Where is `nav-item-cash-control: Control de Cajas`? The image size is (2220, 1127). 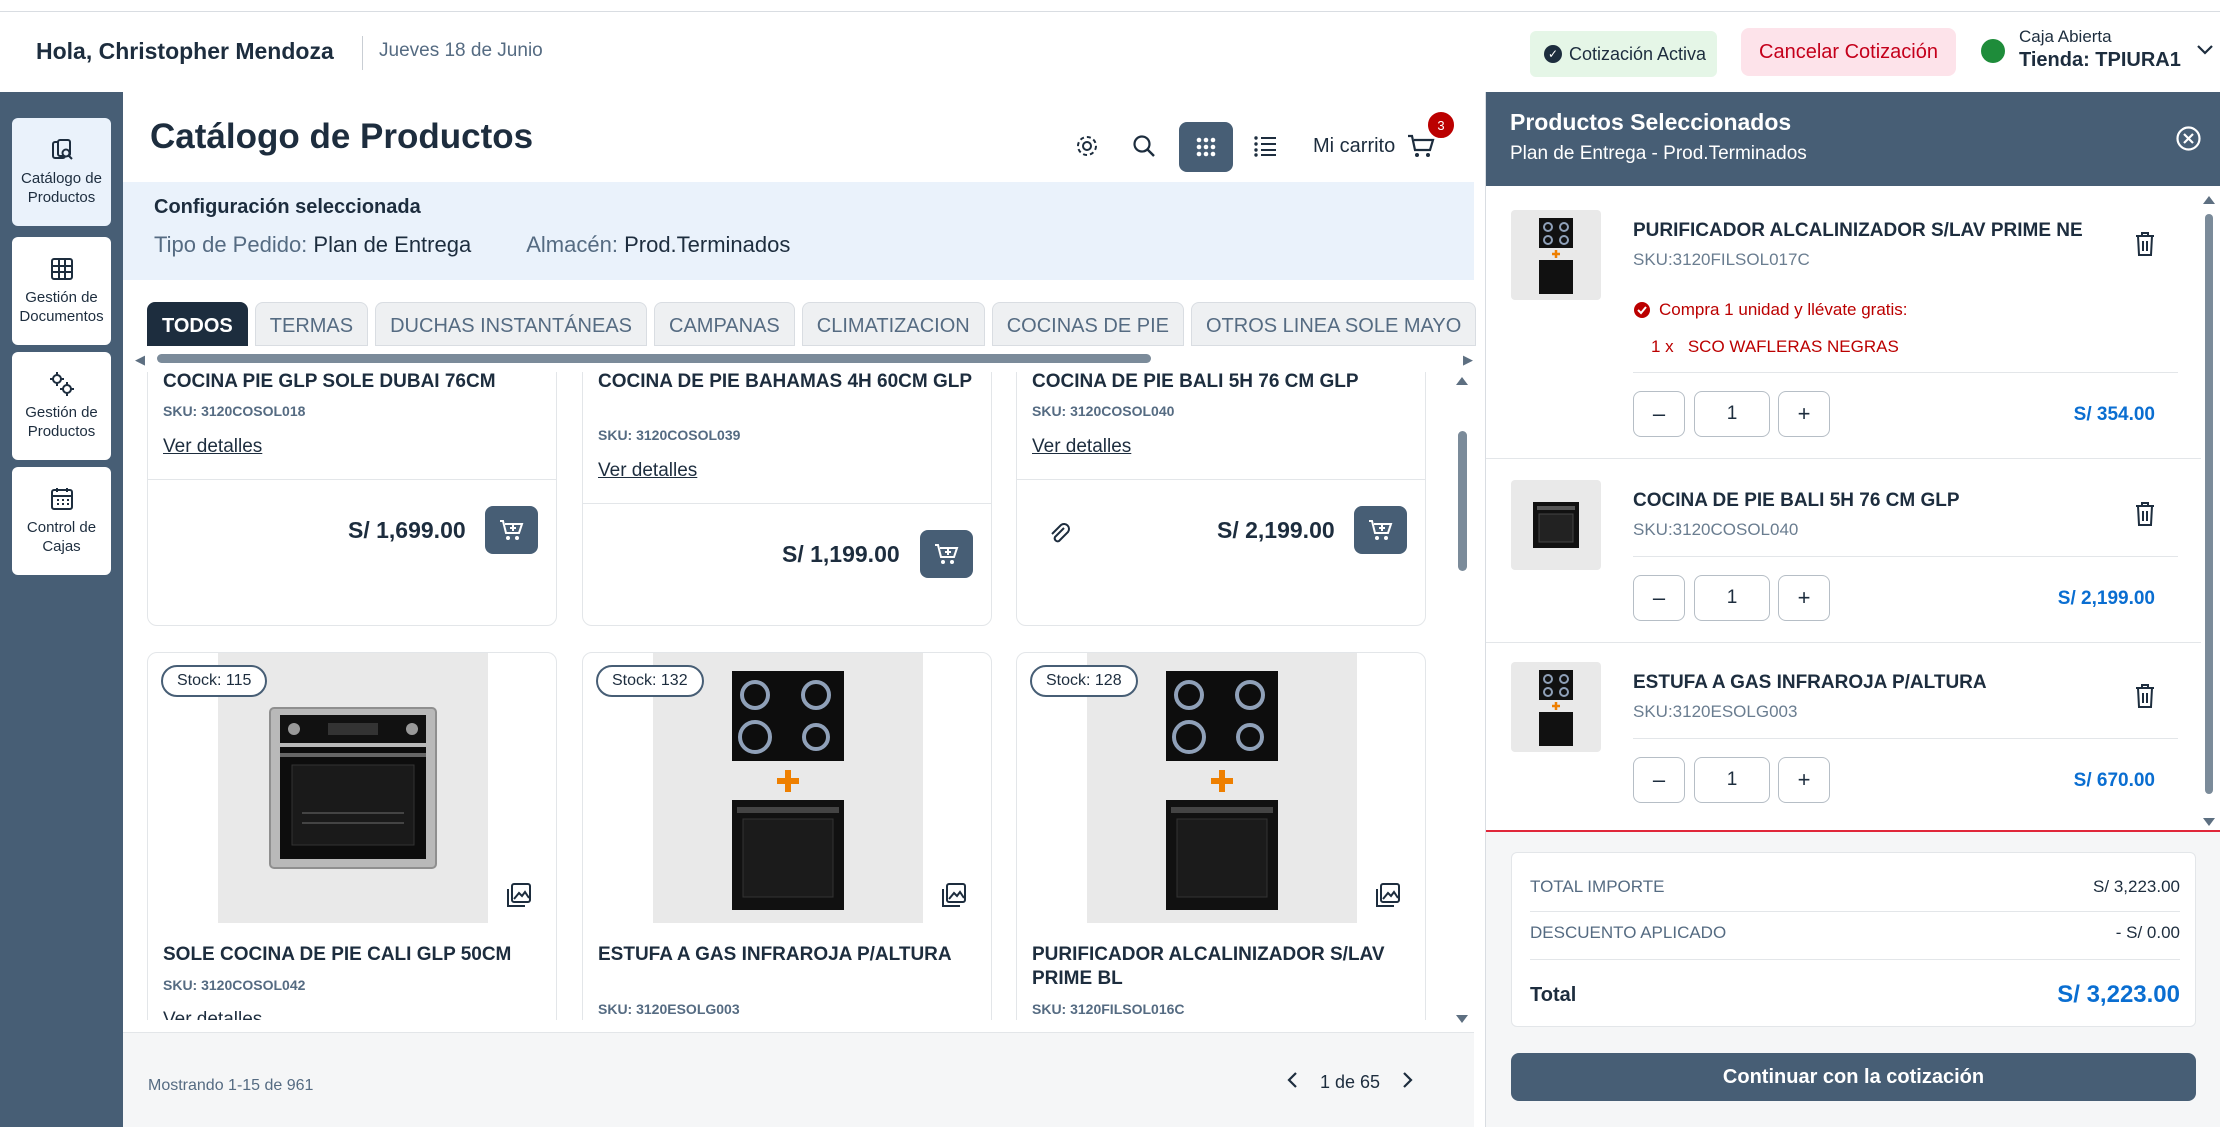 nav-item-cash-control: Control de Cajas is located at coordinates (61, 521).